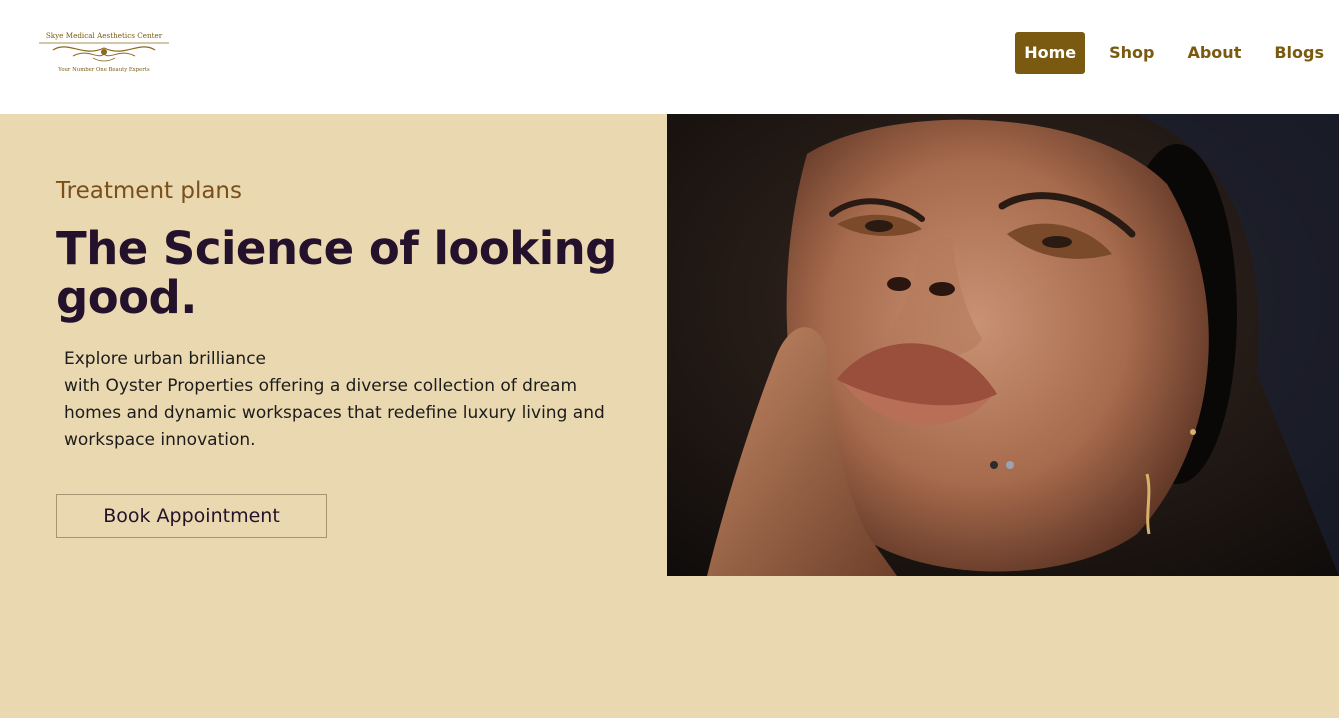 The width and height of the screenshot is (1339, 718). I want to click on logo-tagline: Your Number One Beauty Experts, so click(103, 70).